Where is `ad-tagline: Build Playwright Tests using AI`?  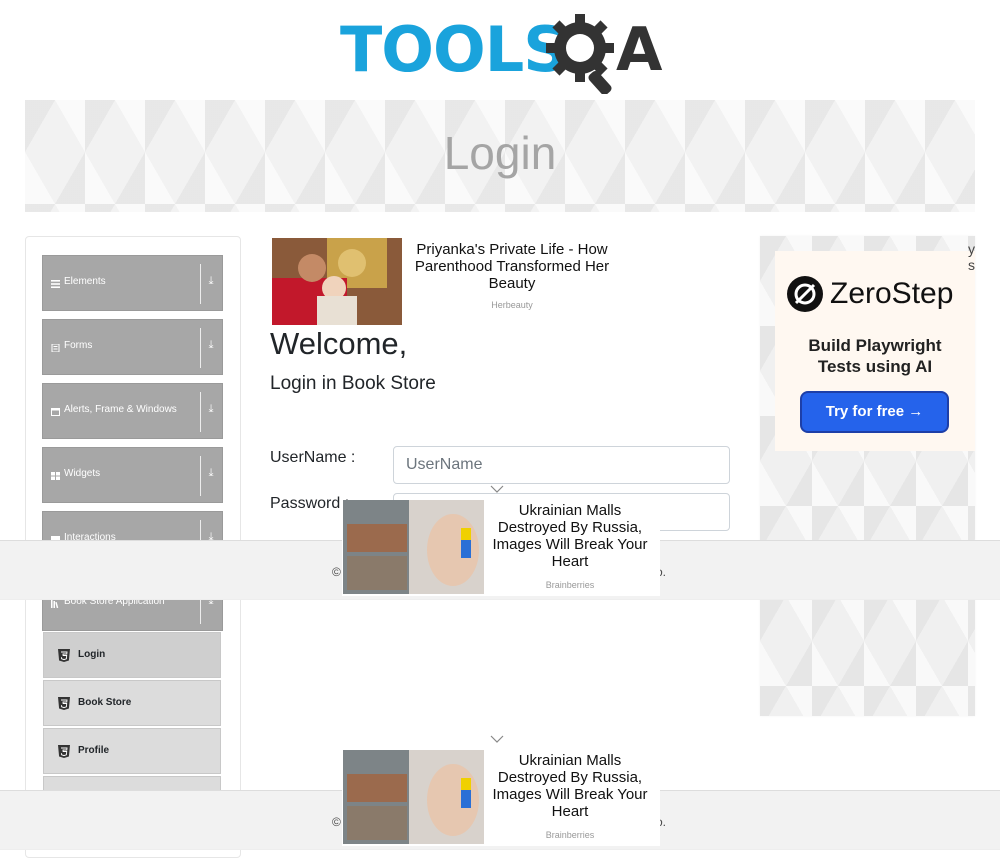 ad-tagline: Build Playwright Tests using AI is located at coordinates (875, 356).